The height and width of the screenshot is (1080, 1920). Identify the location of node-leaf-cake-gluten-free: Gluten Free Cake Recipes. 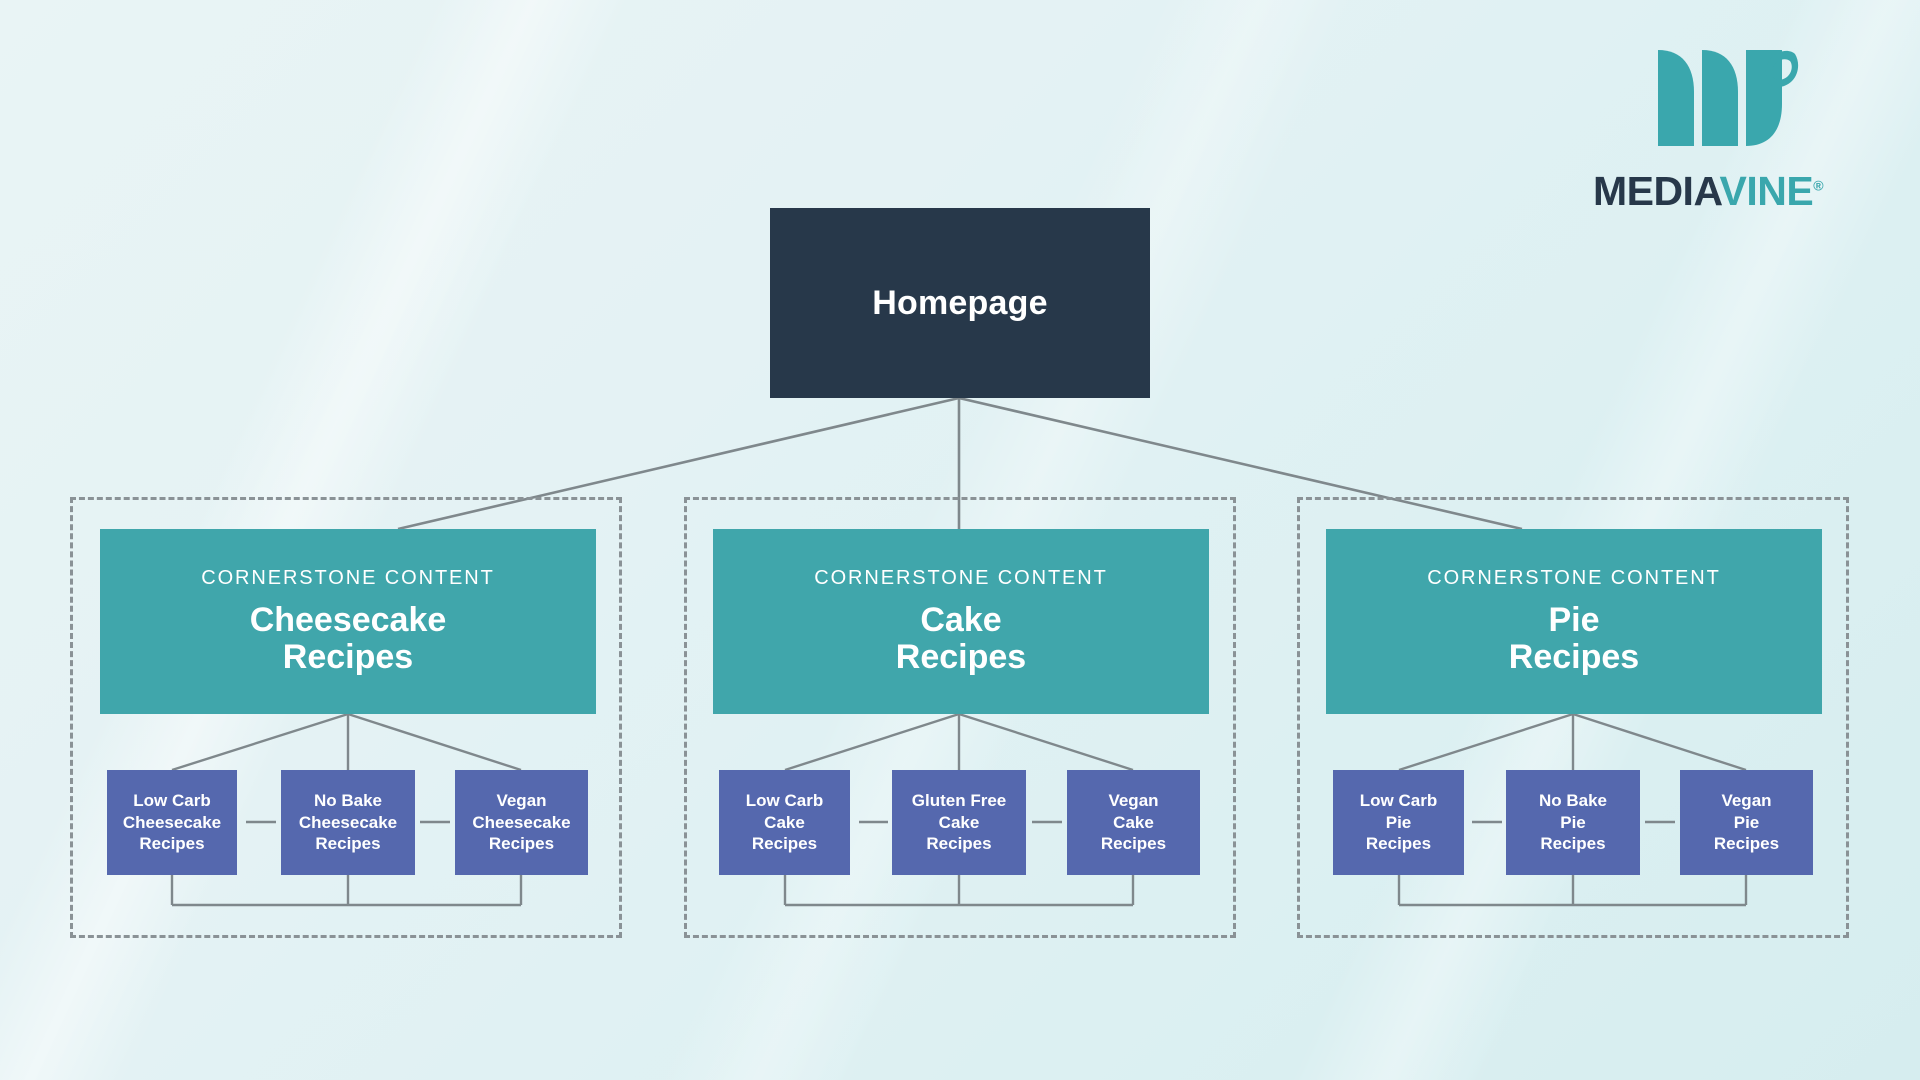
(959, 822).